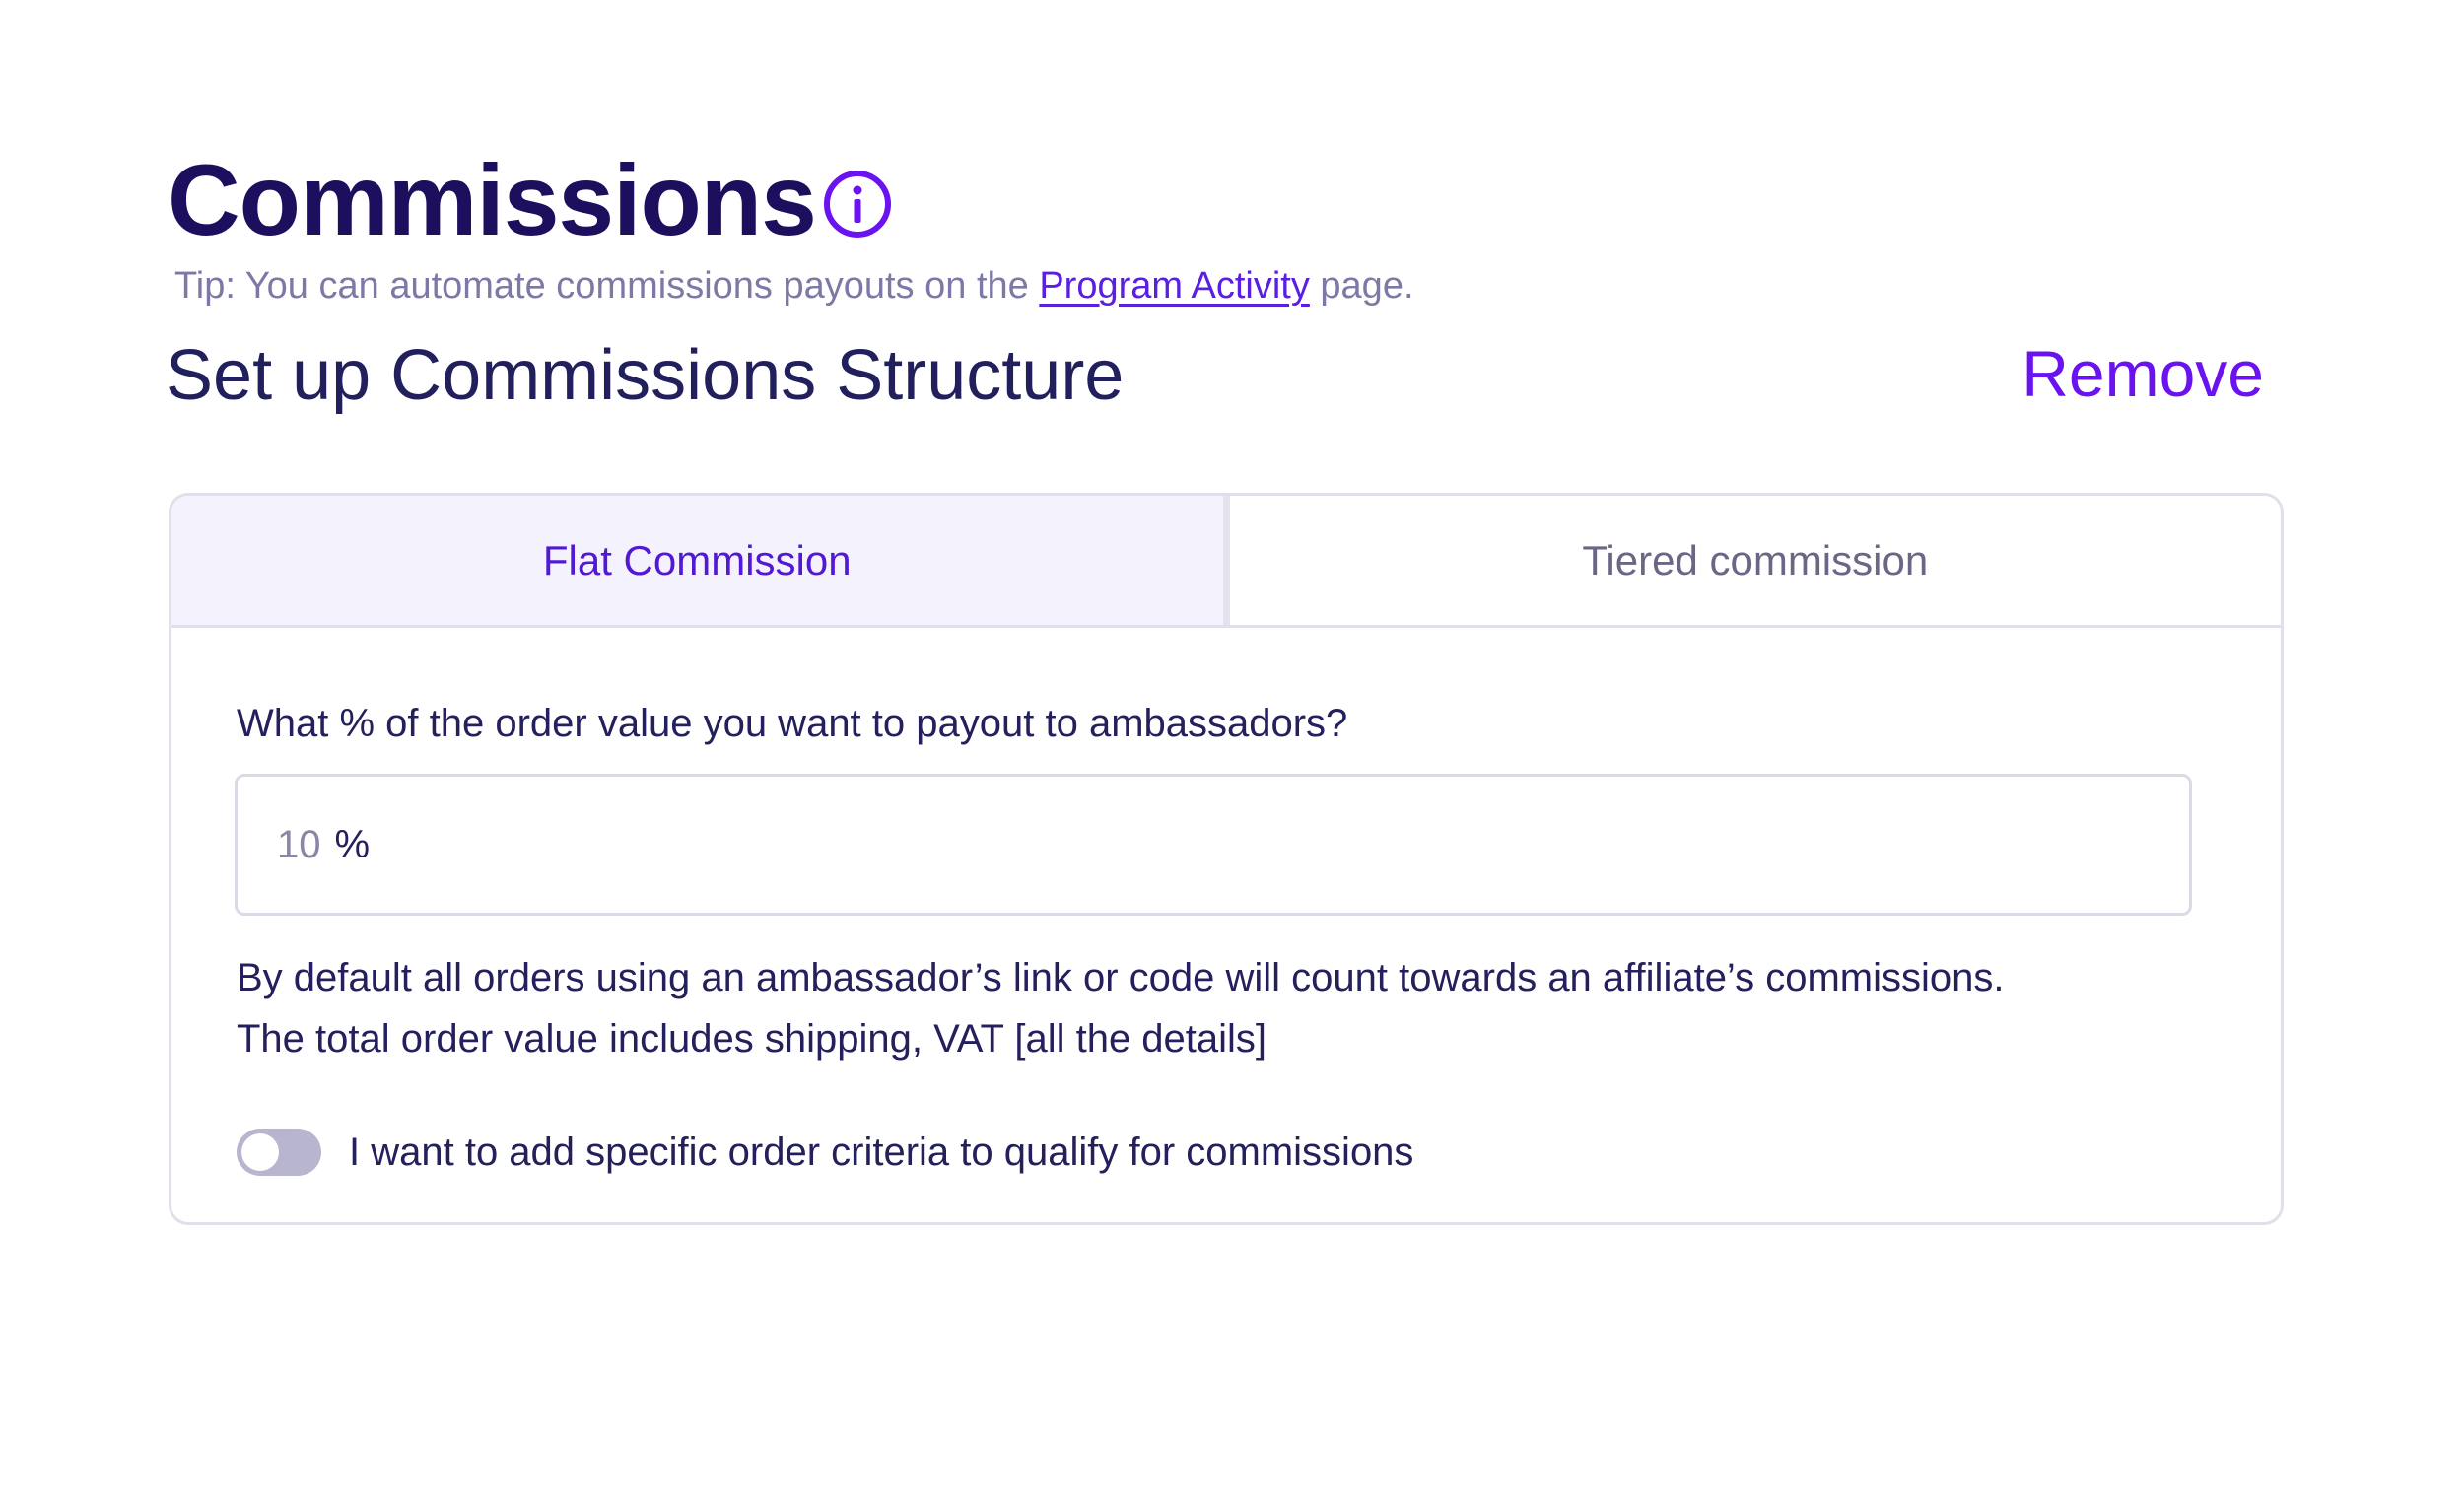 This screenshot has height=1508, width=2464. Describe the element at coordinates (1361, 286) in the screenshot. I see `tip-suffix: page.` at that location.